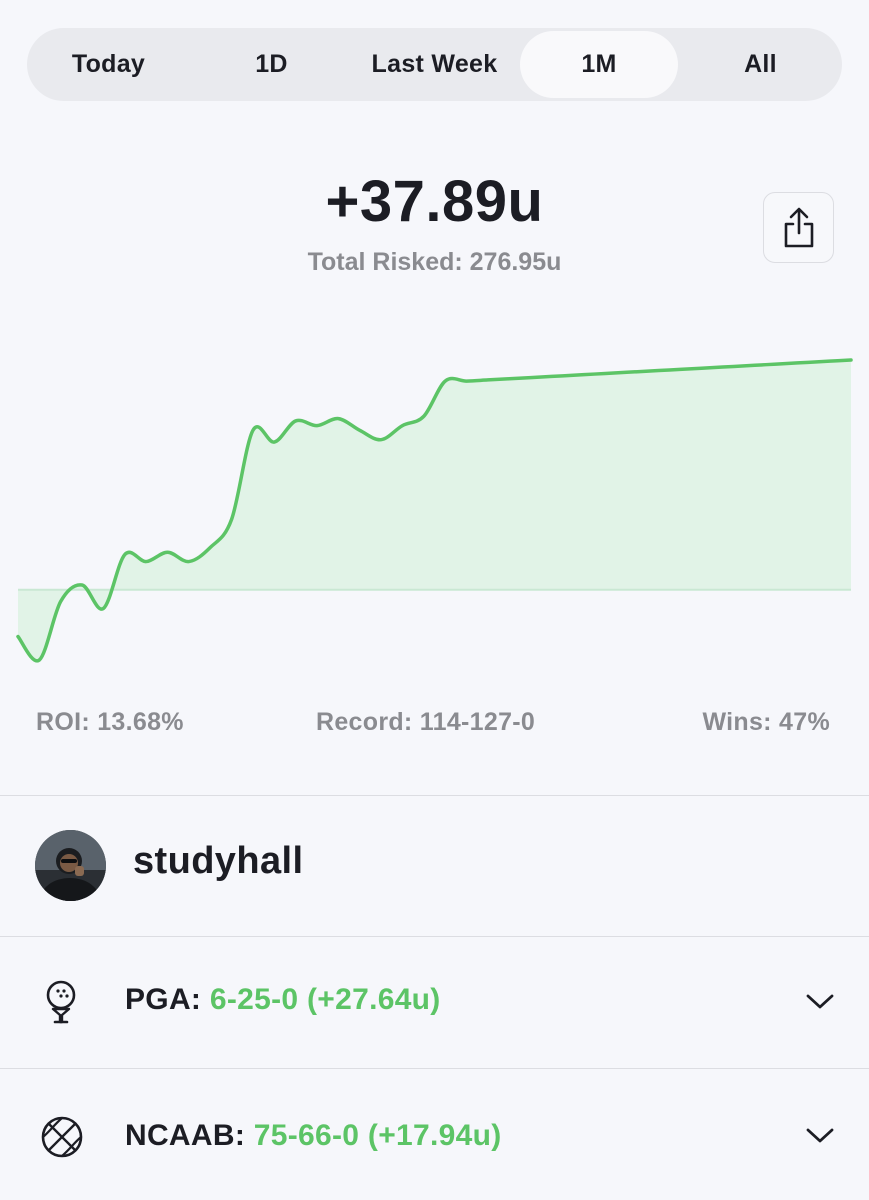 The width and height of the screenshot is (869, 1200). I want to click on roi-stat: ROI: 13.68%, so click(110, 722).